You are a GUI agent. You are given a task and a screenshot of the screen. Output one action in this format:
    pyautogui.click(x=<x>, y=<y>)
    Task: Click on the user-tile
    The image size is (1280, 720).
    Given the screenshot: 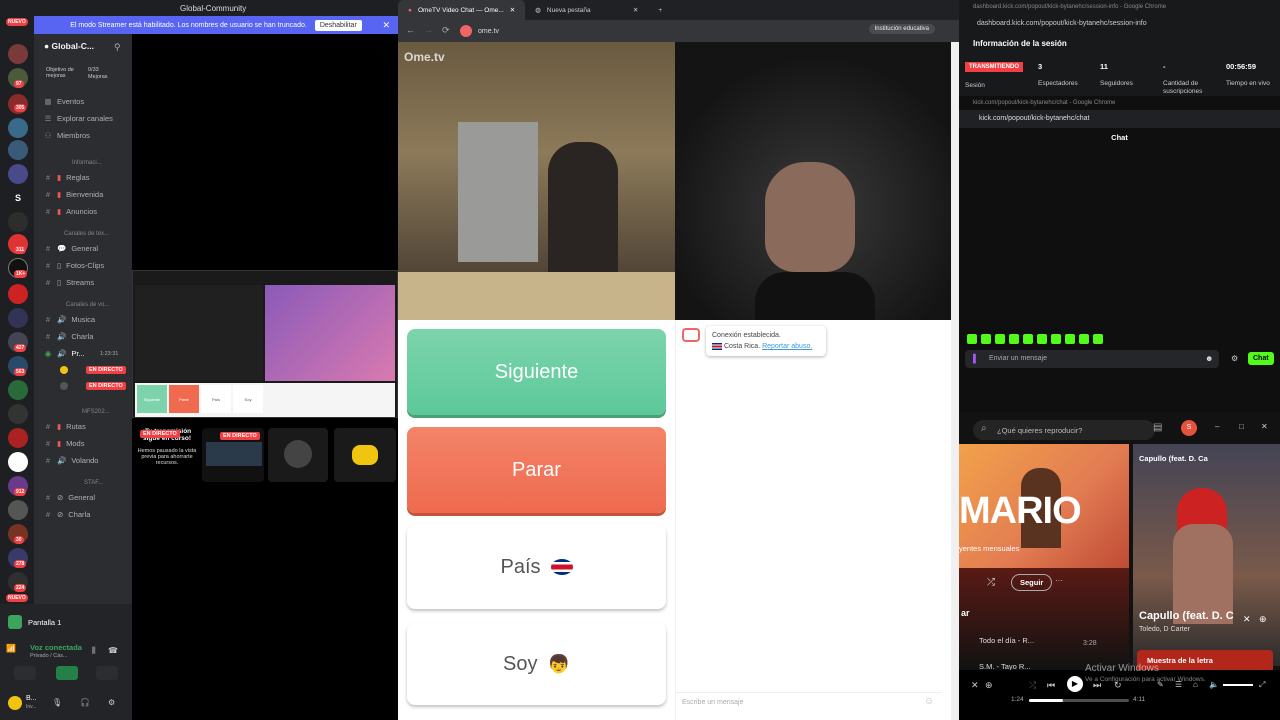 What is the action you would take?
    pyautogui.click(x=298, y=455)
    